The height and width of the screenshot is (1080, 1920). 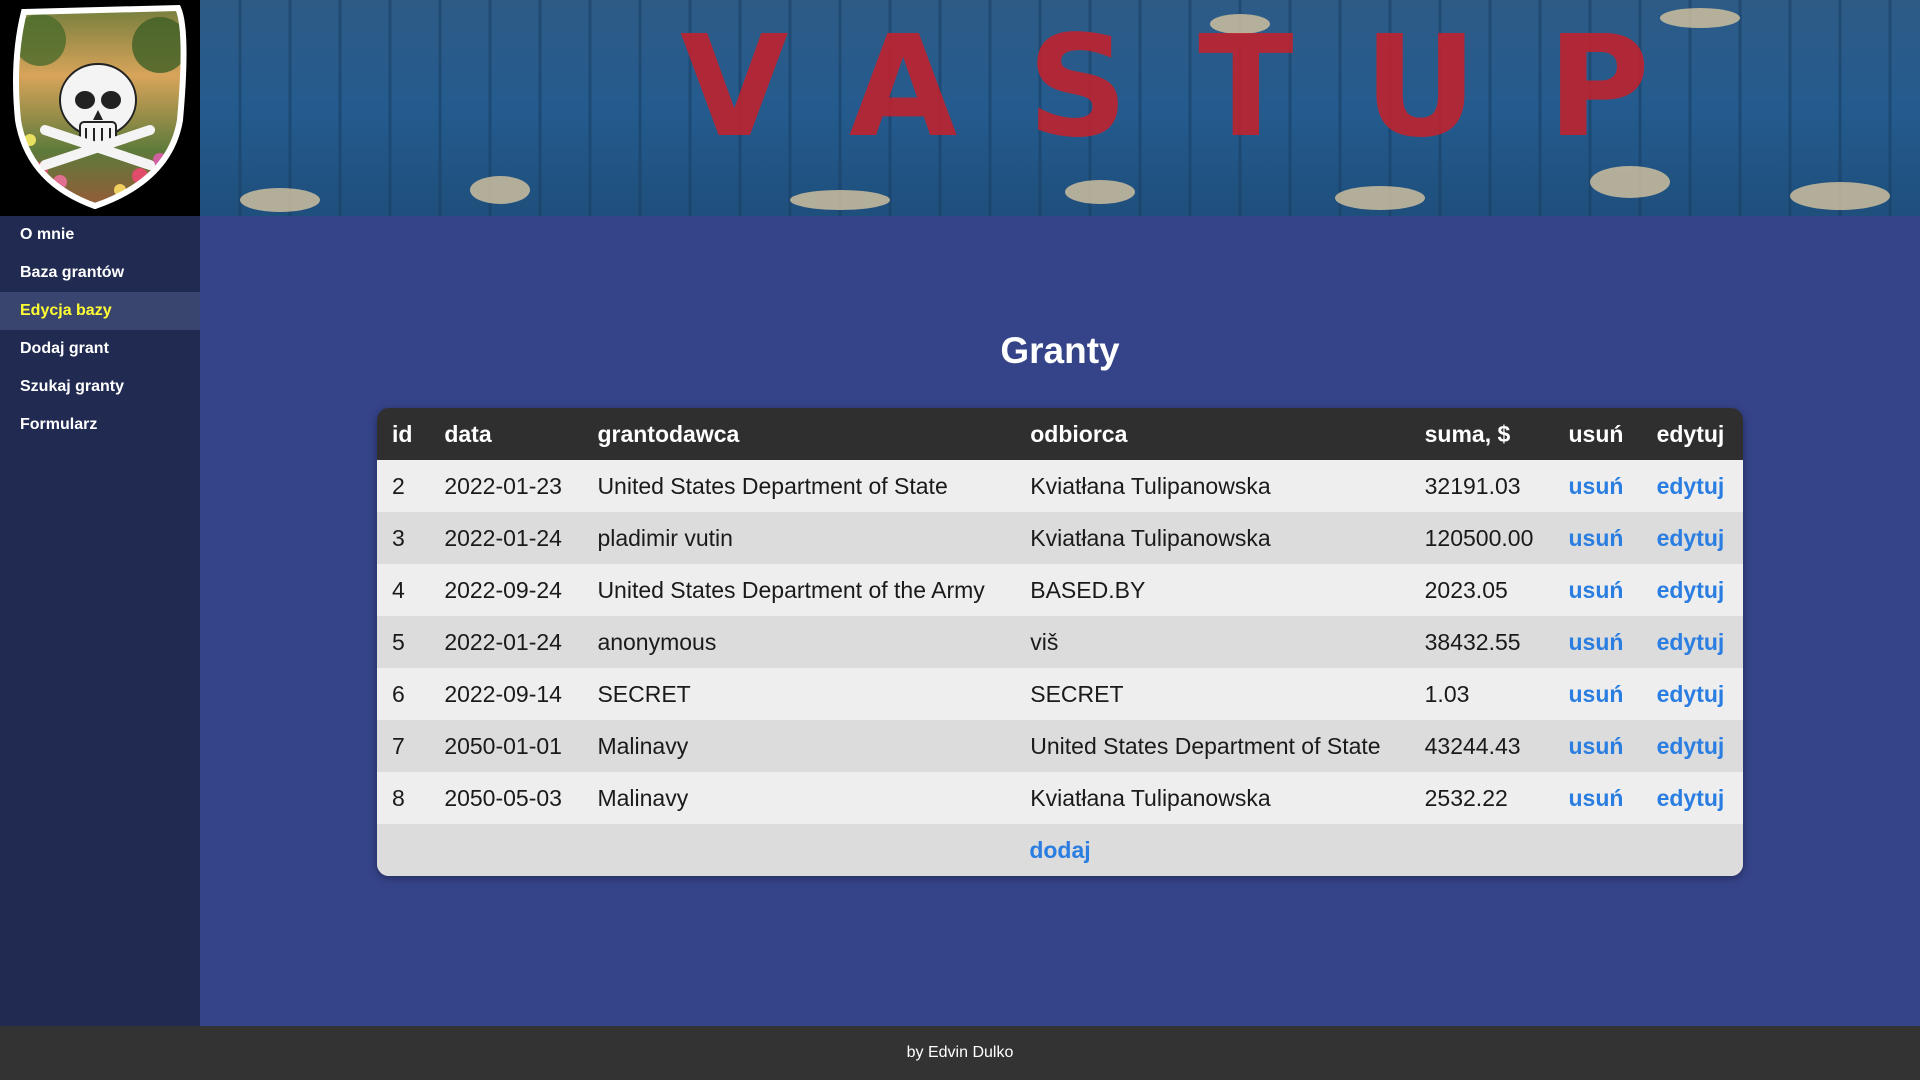 I want to click on cell-data: 2022-09-14, so click(x=503, y=693).